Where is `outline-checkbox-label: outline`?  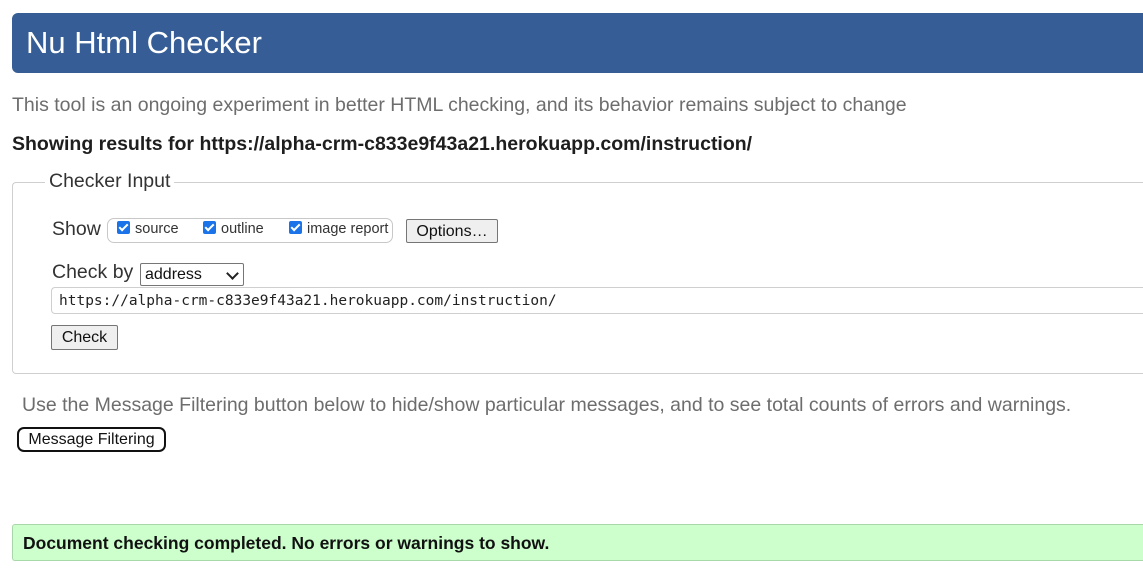 outline-checkbox-label: outline is located at coordinates (242, 229).